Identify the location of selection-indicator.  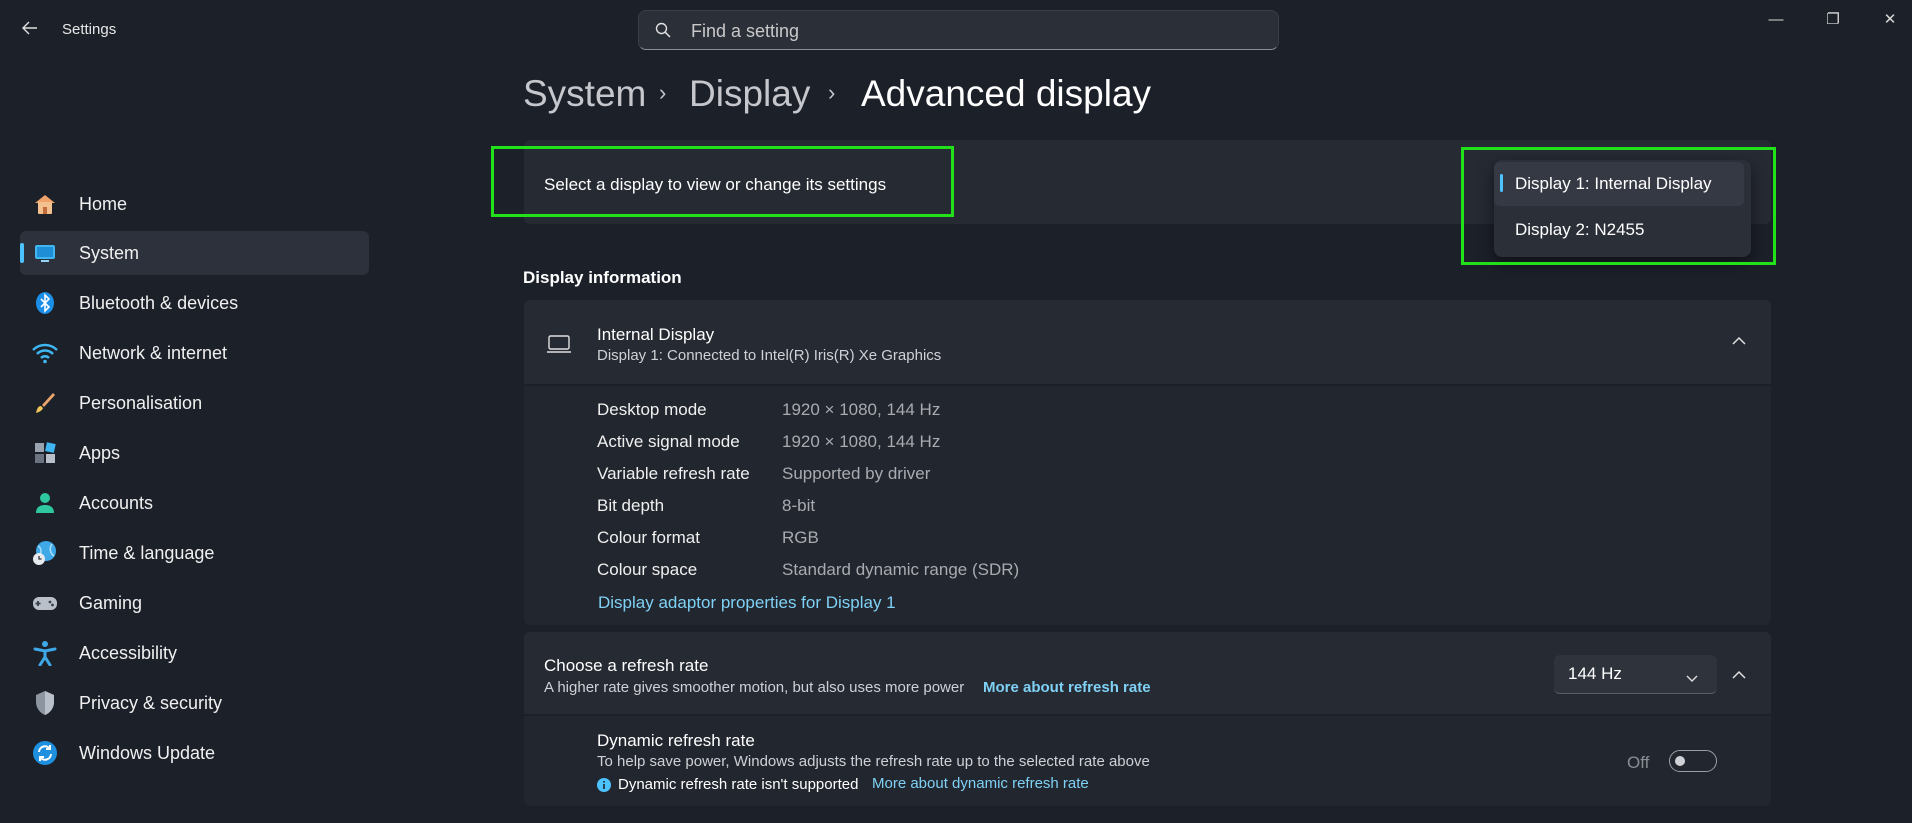
(22, 253).